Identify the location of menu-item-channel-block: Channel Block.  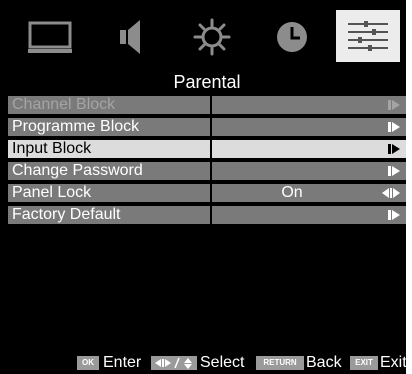
(207, 105).